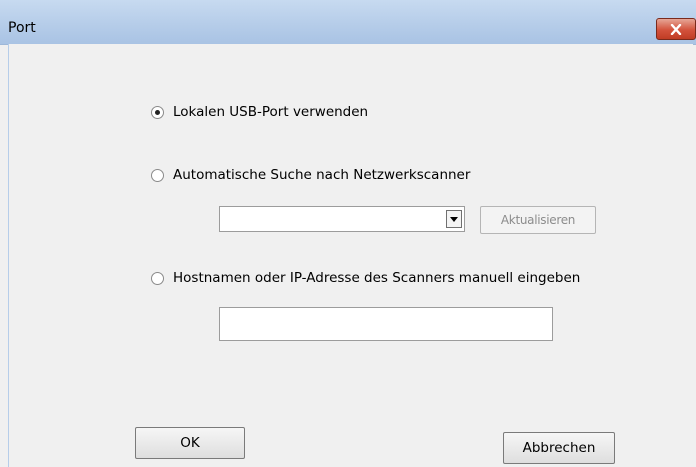  What do you see at coordinates (22, 28) in the screenshot?
I see `window-title: Port` at bounding box center [22, 28].